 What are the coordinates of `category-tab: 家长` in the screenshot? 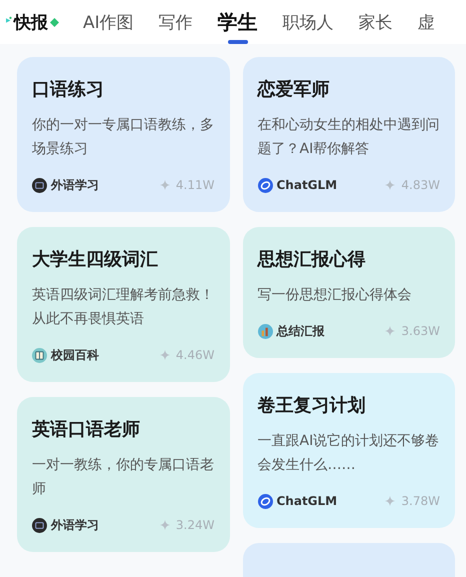 It's located at (375, 22).